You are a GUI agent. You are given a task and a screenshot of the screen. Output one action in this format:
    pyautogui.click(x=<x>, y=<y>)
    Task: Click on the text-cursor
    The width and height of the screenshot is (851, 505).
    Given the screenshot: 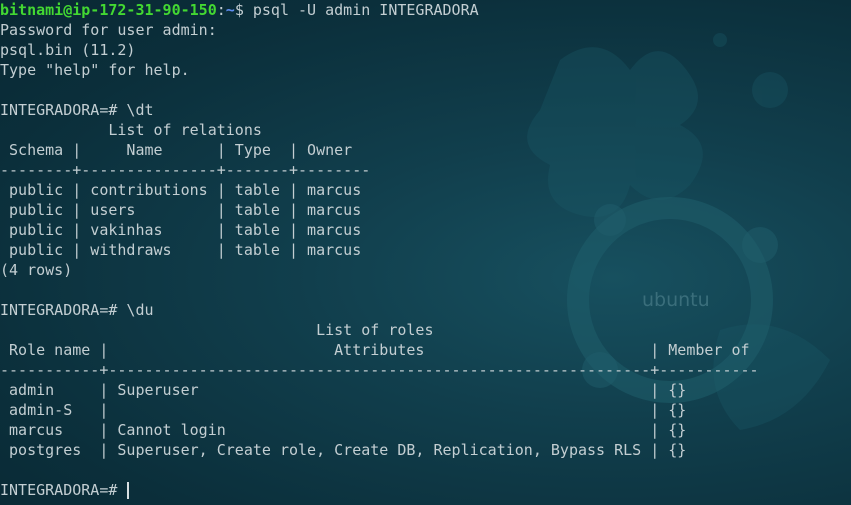 What is the action you would take?
    pyautogui.click(x=128, y=490)
    